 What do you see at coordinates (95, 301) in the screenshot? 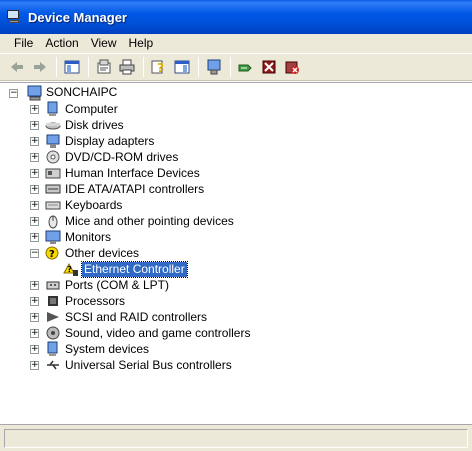
I see `tree-item-processors: Processors` at bounding box center [95, 301].